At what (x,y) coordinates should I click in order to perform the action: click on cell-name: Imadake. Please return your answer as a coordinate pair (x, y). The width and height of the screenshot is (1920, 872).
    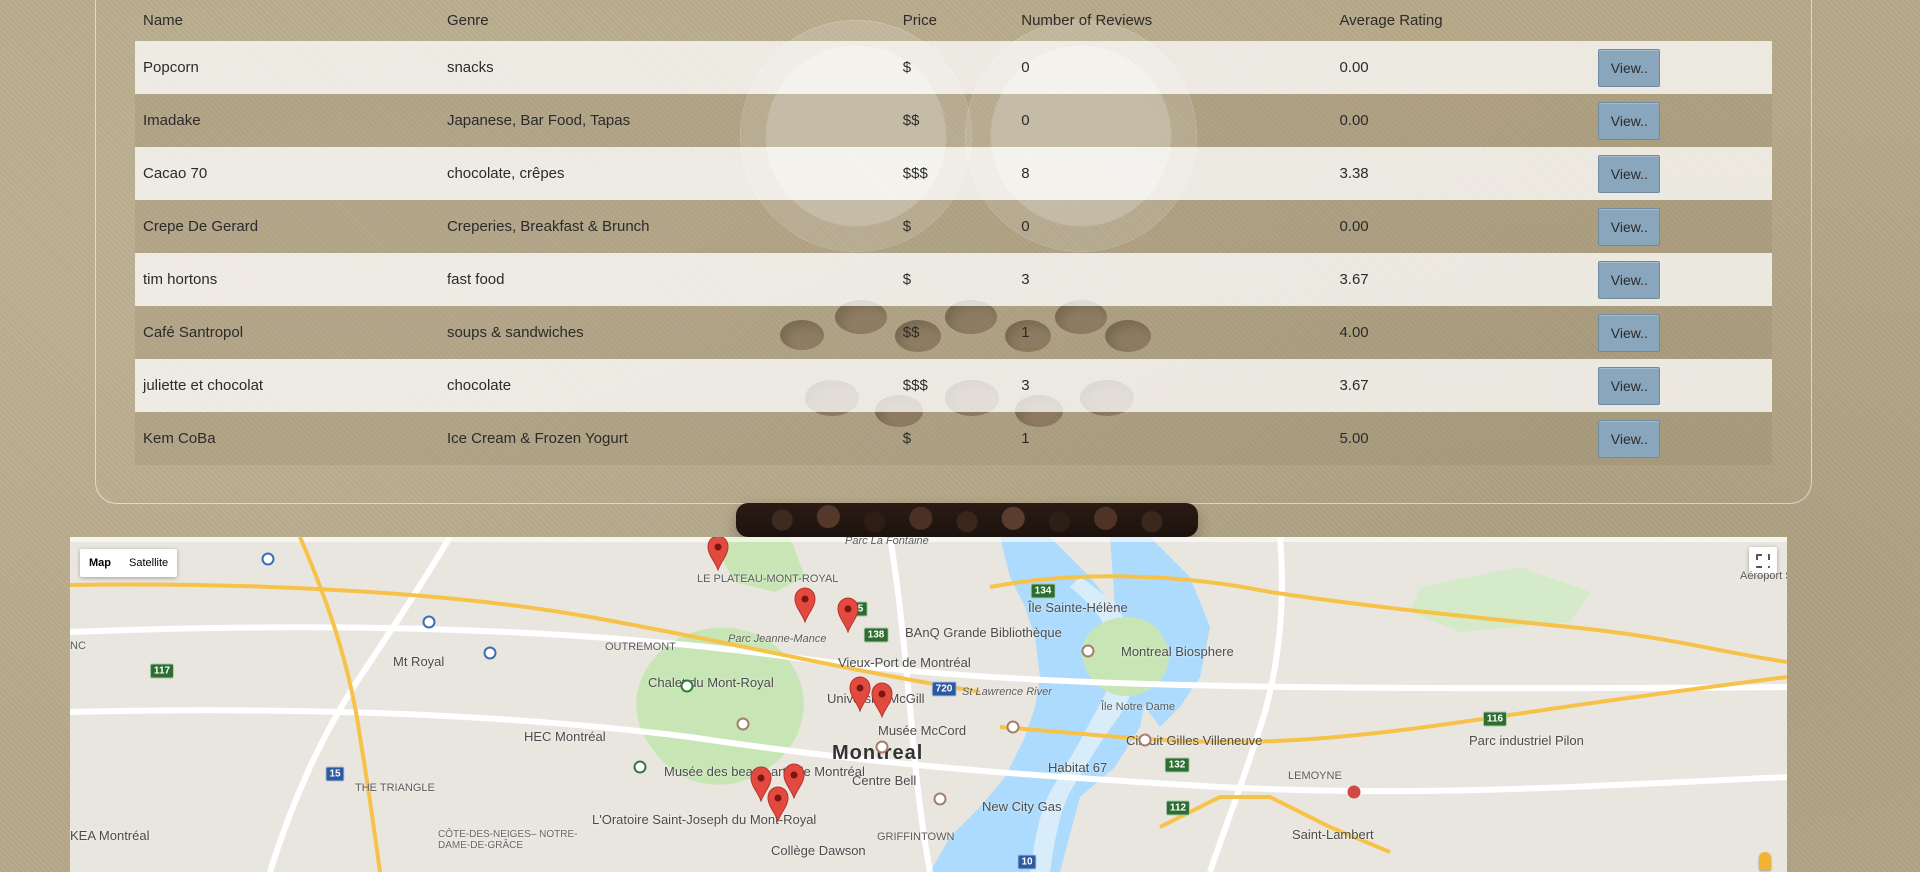
    Looking at the image, I should click on (172, 120).